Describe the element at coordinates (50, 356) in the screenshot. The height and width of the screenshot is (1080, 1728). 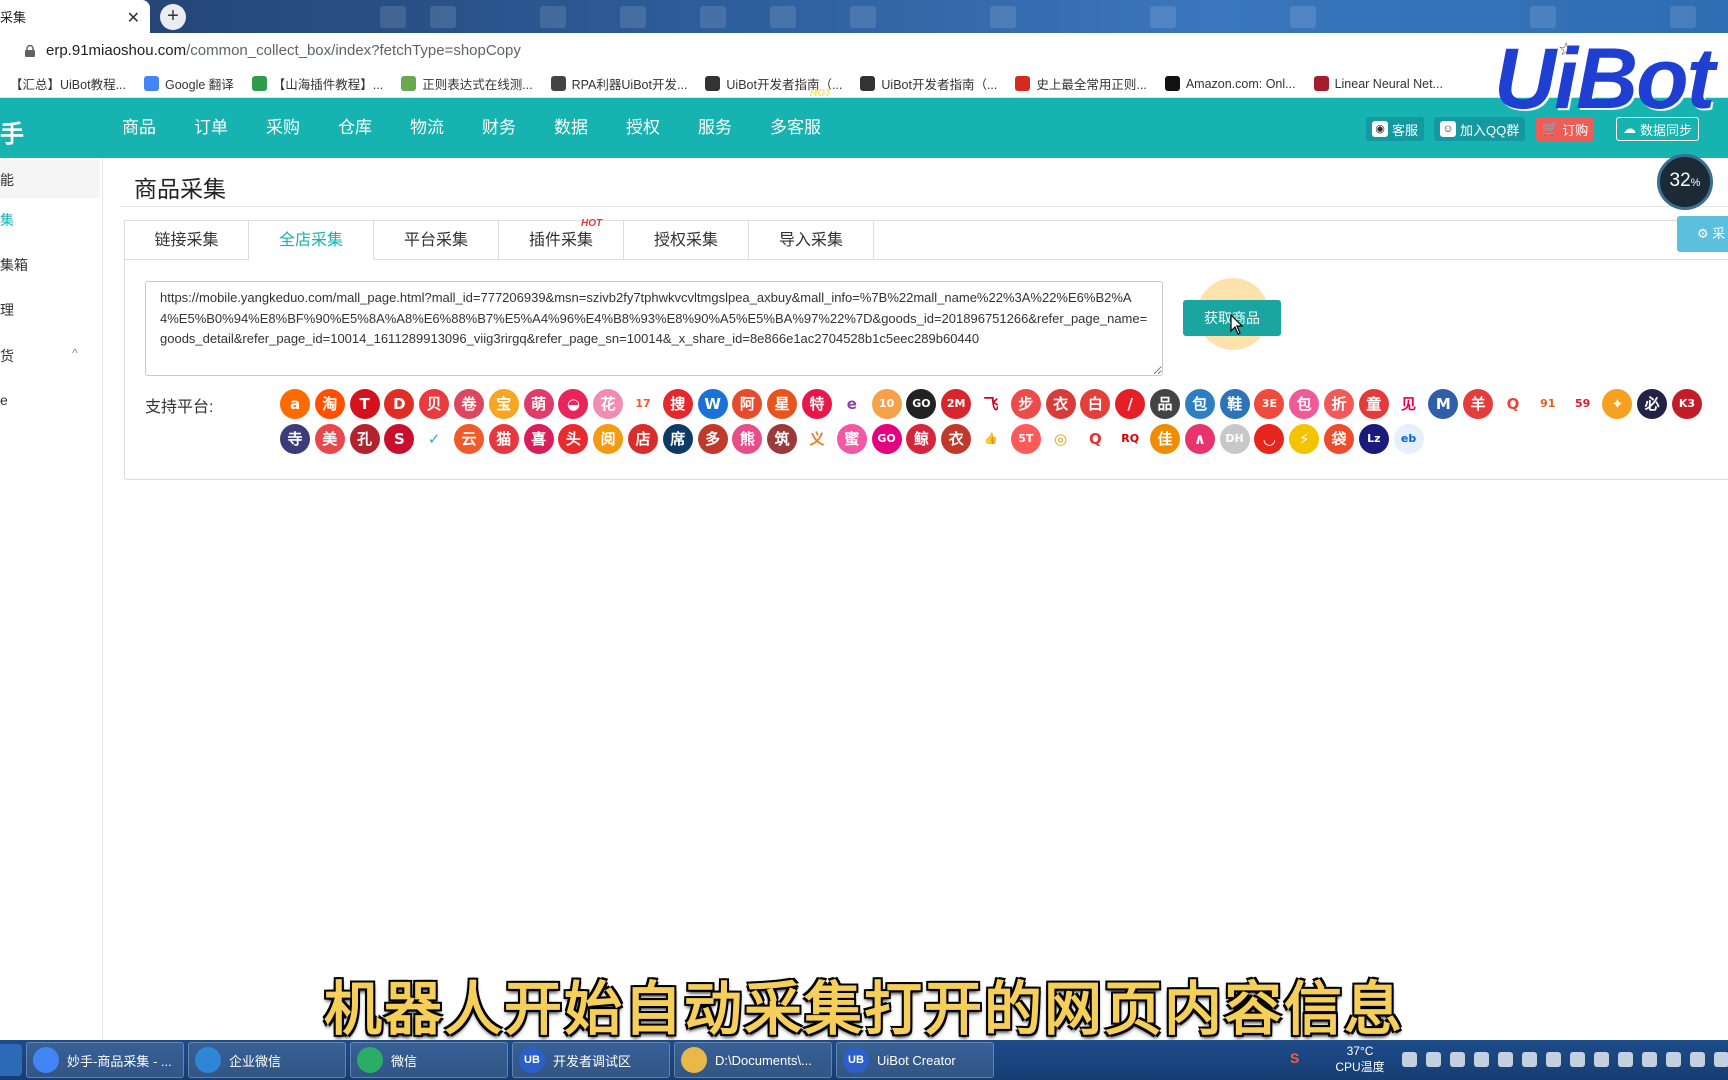
I see `sidebar-item-4: 货 ^` at that location.